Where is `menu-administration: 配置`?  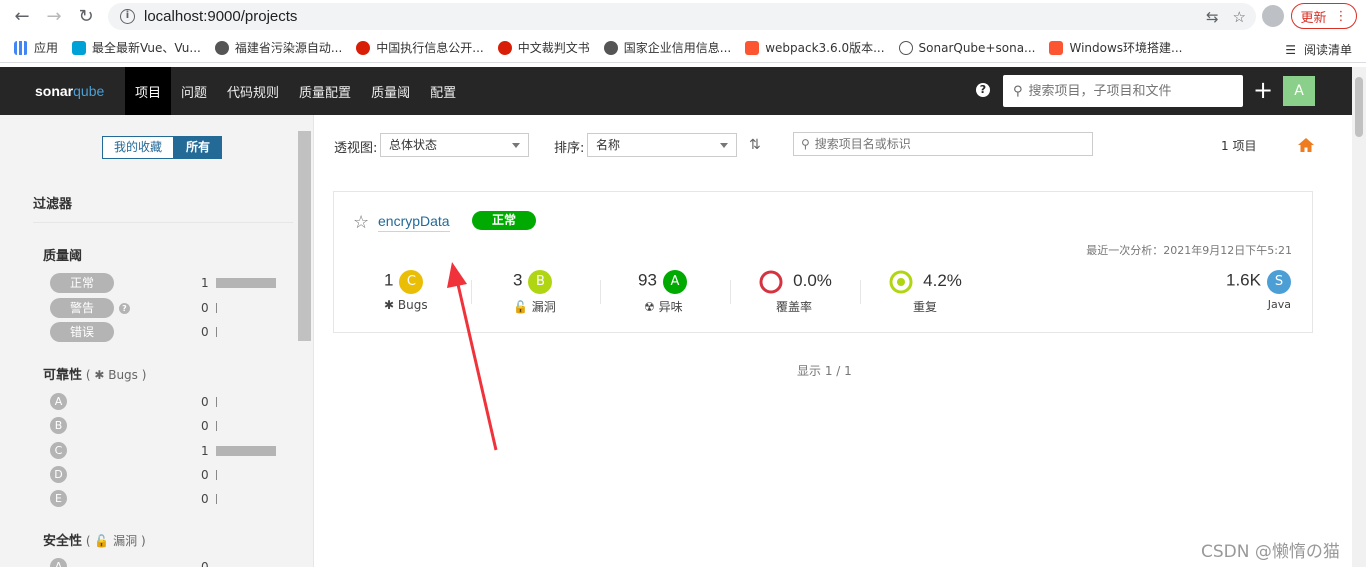
menu-administration: 配置 is located at coordinates (443, 91).